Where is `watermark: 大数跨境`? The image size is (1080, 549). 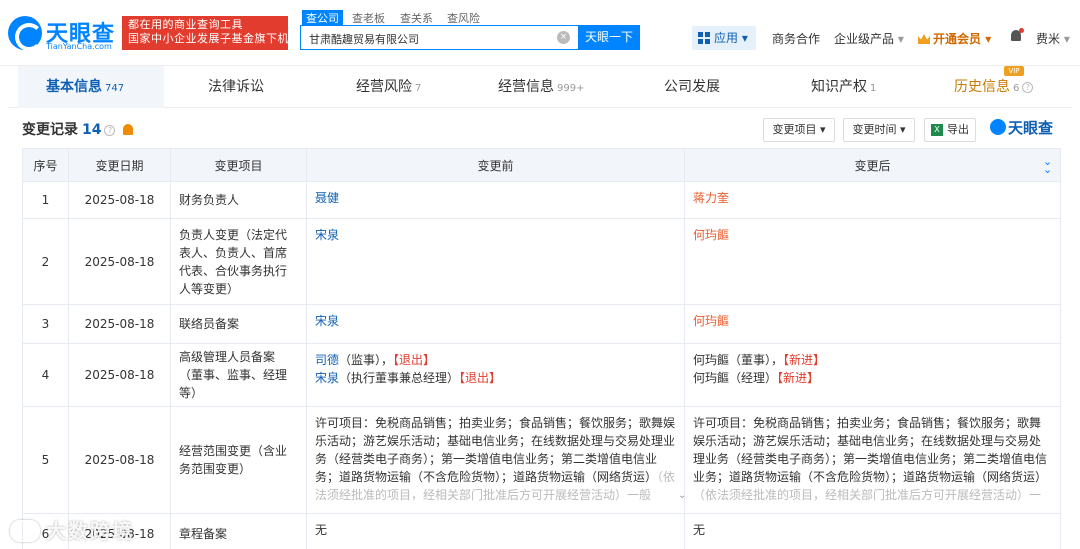 watermark: 大数跨境 is located at coordinates (72, 529).